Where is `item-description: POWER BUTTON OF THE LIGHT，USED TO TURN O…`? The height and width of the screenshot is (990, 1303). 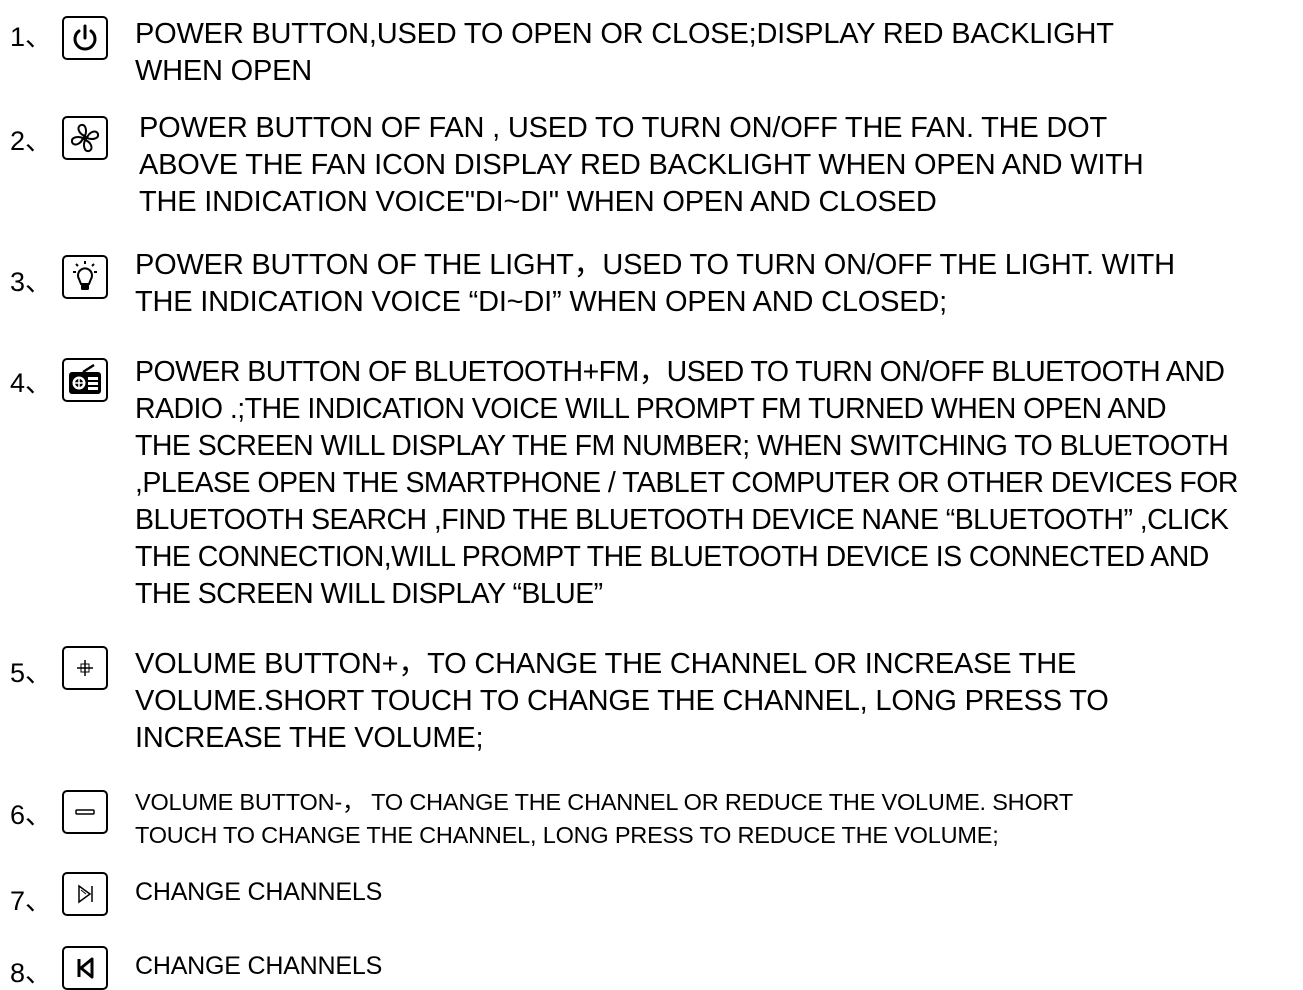
item-description: POWER BUTTON OF THE LIGHT，USED TO TURN O… is located at coordinates (655, 283).